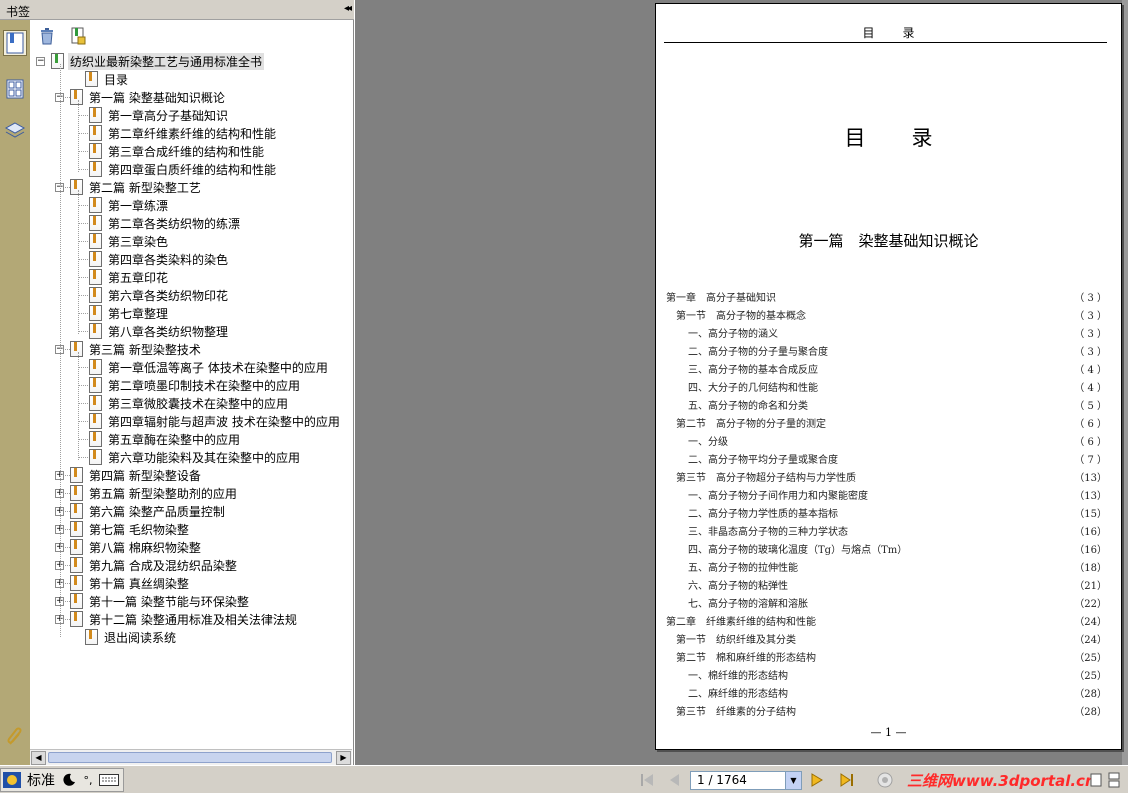  I want to click on bookmark-item: 退出阅读系统, so click(124, 637).